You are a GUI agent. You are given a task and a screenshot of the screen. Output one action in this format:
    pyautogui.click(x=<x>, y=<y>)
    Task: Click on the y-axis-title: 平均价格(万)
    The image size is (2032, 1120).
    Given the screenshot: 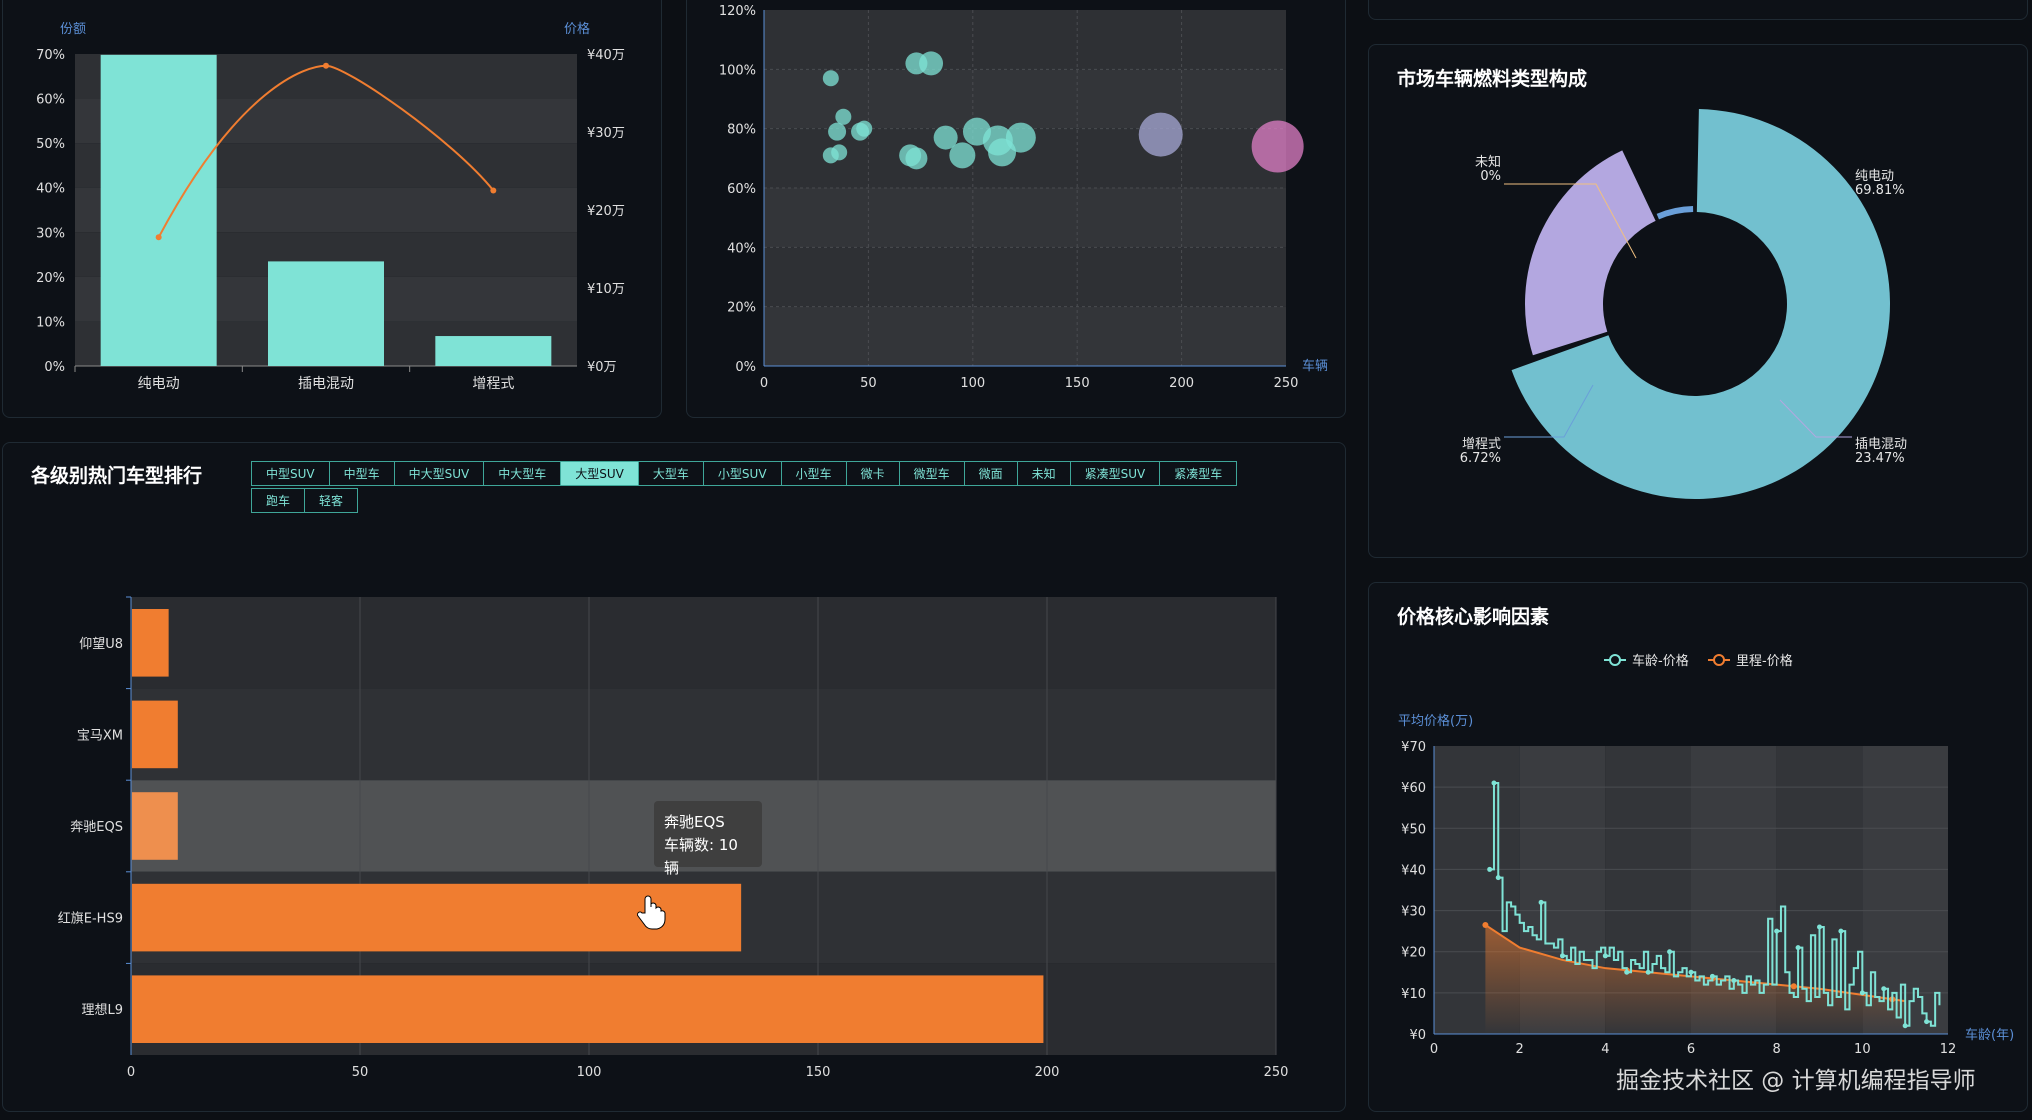 What is the action you would take?
    pyautogui.click(x=1435, y=721)
    